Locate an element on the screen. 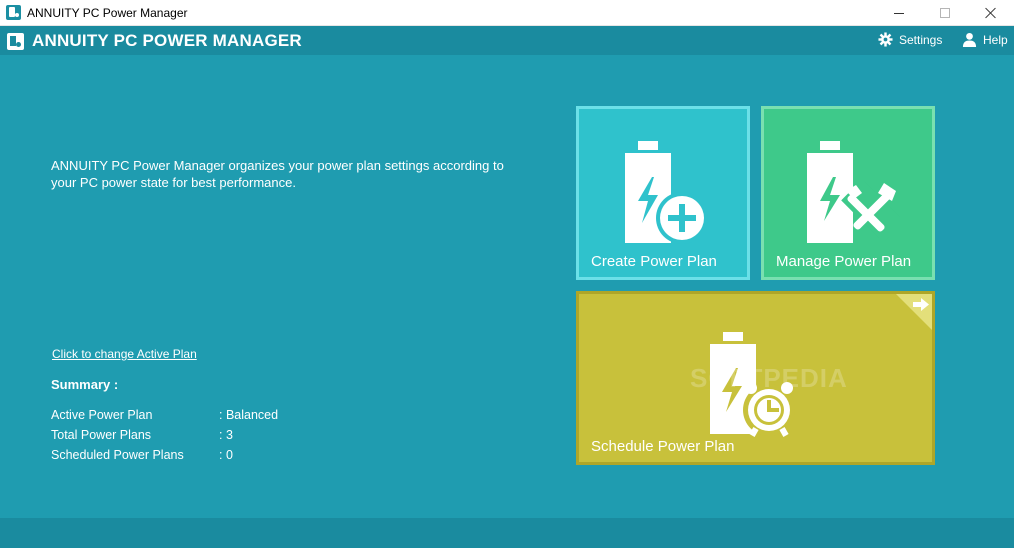 This screenshot has height=548, width=1014. summary-row-active-plan: Active Power Plan : Balanced is located at coordinates (201, 416).